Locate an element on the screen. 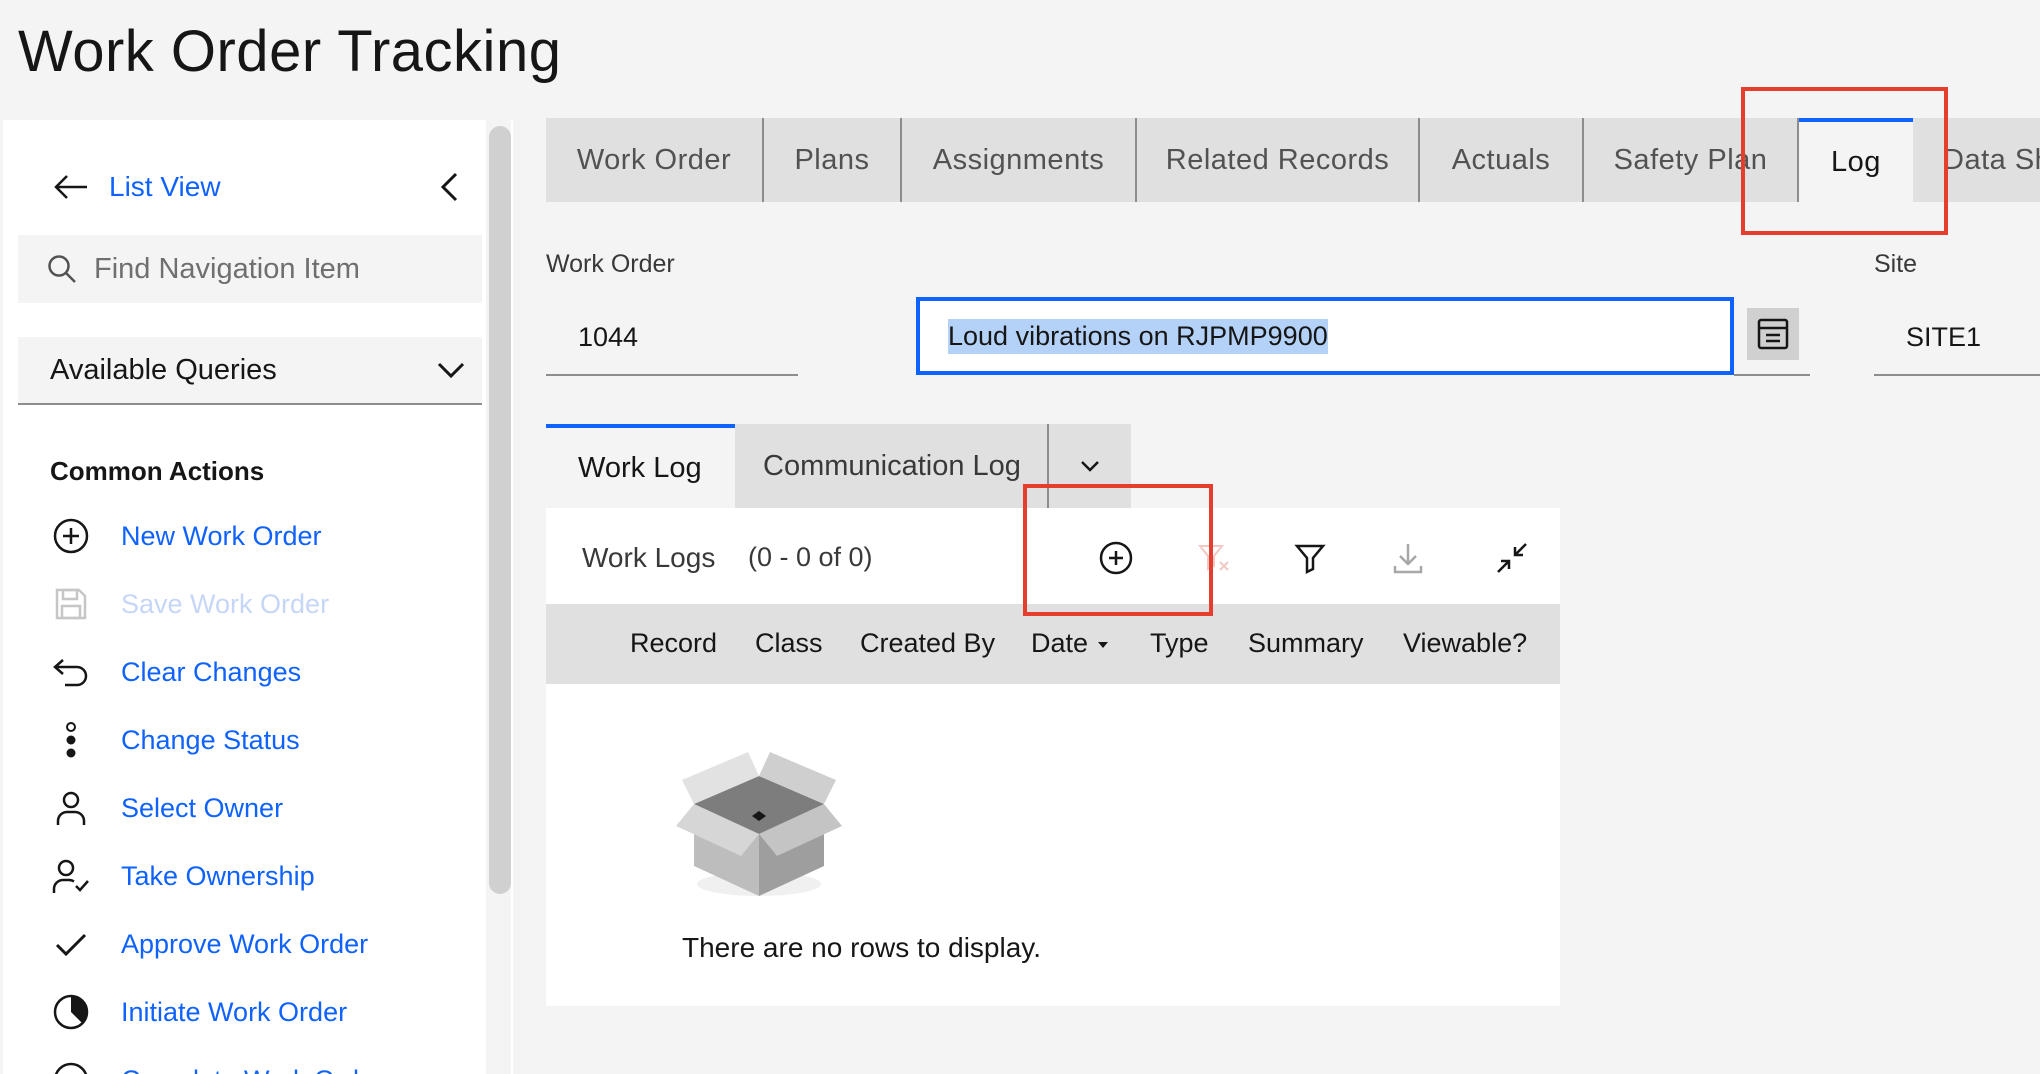  new-work-order-action: New Work Order is located at coordinates (266, 536).